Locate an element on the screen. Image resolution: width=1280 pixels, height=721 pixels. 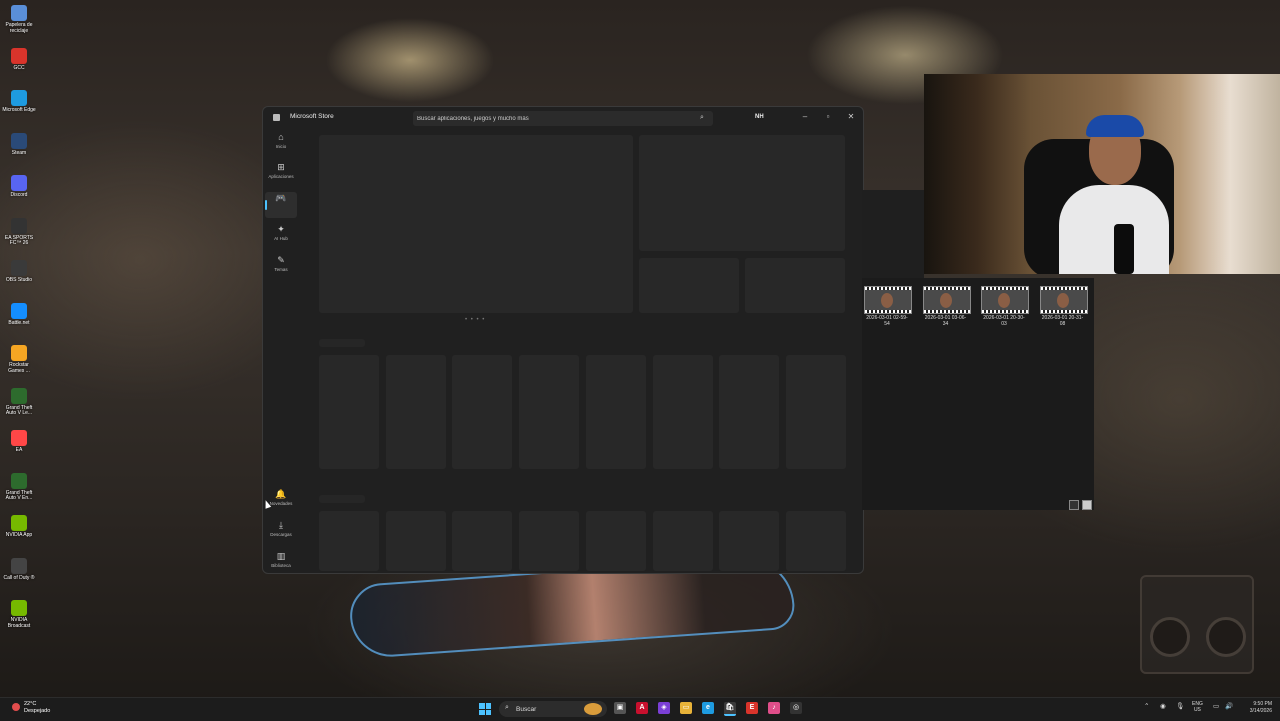
recording-filename: 2026-03-01 20-30-03 is located at coordinates (1004, 321).